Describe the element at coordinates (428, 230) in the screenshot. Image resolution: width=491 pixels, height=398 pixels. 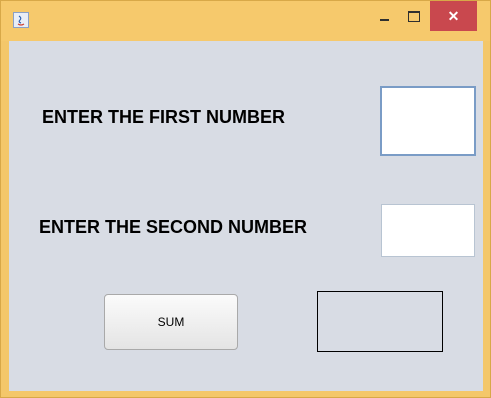
I see `second-number-field` at that location.